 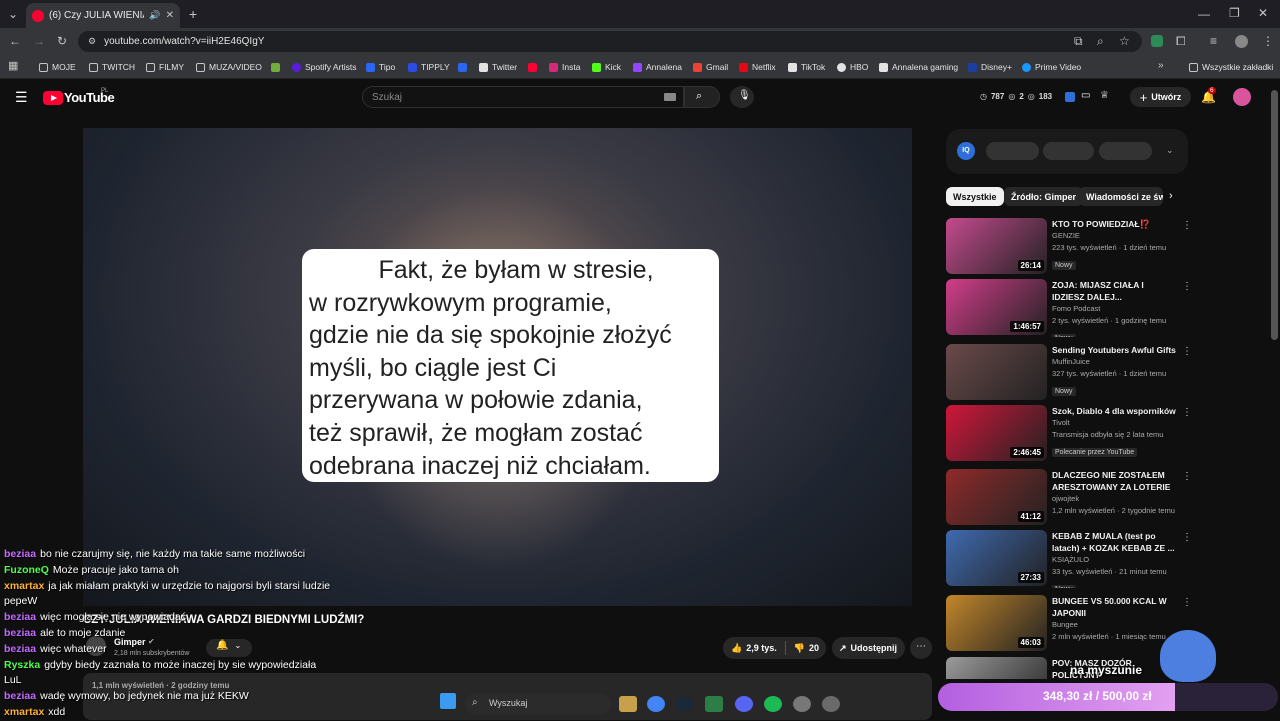 I want to click on channel-name: KSIĄŻULO, so click(x=1115, y=560).